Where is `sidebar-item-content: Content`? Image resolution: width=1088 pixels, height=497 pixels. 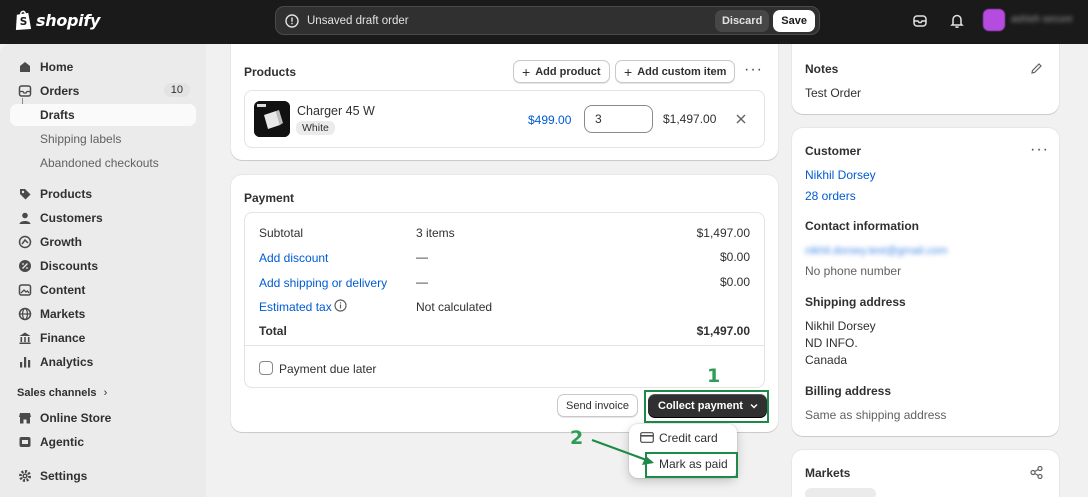 sidebar-item-content: Content is located at coordinates (103, 290).